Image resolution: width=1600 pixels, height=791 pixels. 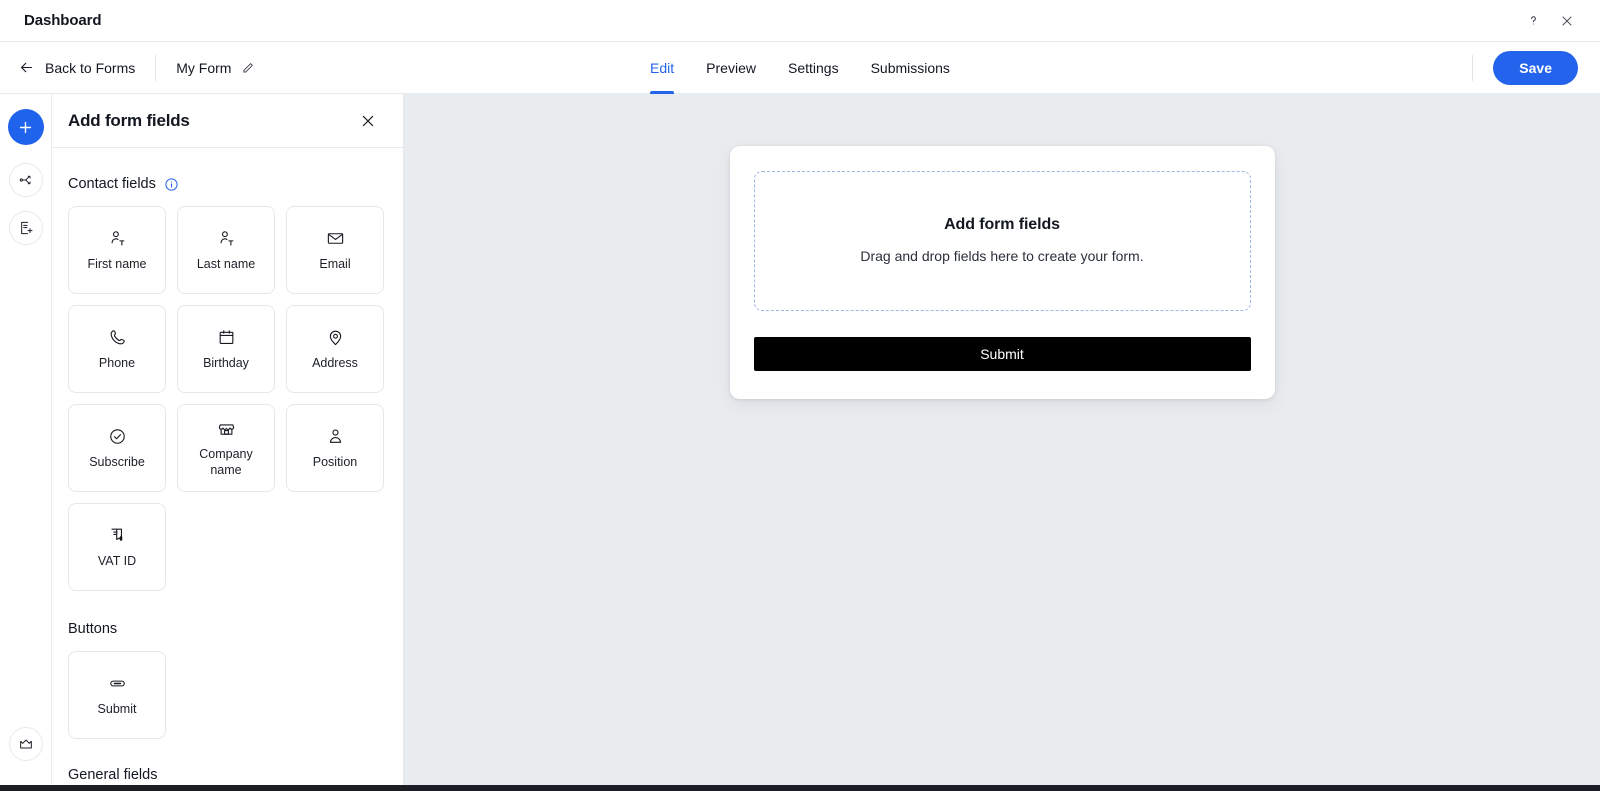 What do you see at coordinates (26, 442) in the screenshot?
I see `left-icon-rail` at bounding box center [26, 442].